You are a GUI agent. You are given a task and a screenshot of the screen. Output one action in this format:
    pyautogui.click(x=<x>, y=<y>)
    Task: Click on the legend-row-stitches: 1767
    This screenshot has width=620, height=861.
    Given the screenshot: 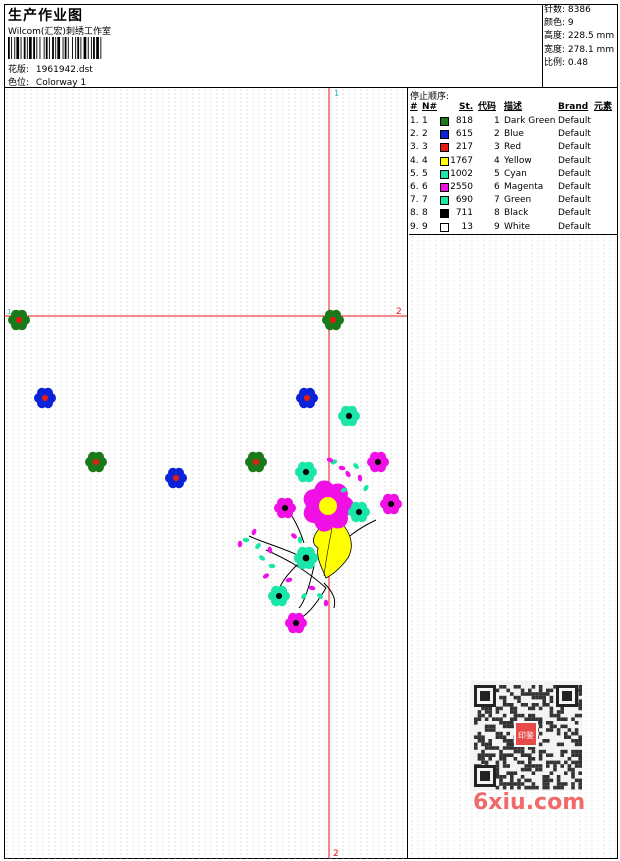 What is the action you would take?
    pyautogui.click(x=461, y=160)
    